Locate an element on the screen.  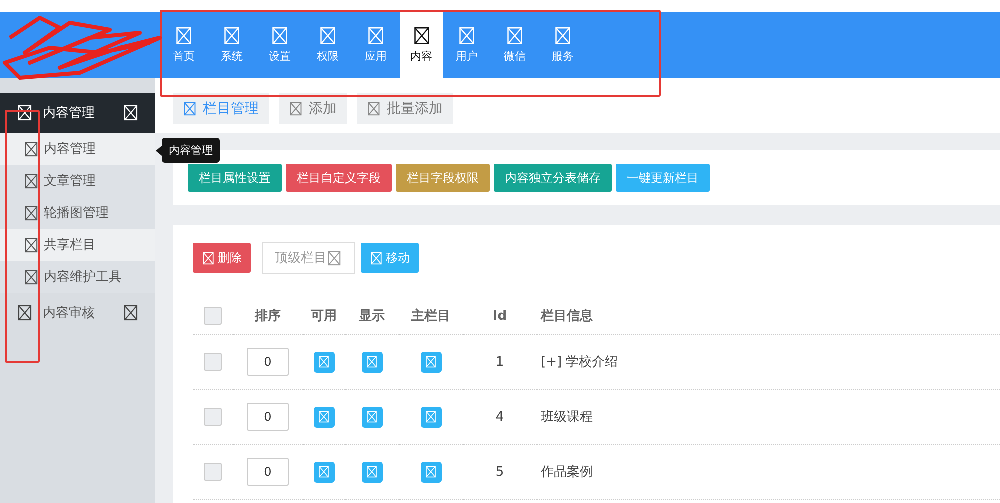
column-header: 主栏目 is located at coordinates (431, 316).